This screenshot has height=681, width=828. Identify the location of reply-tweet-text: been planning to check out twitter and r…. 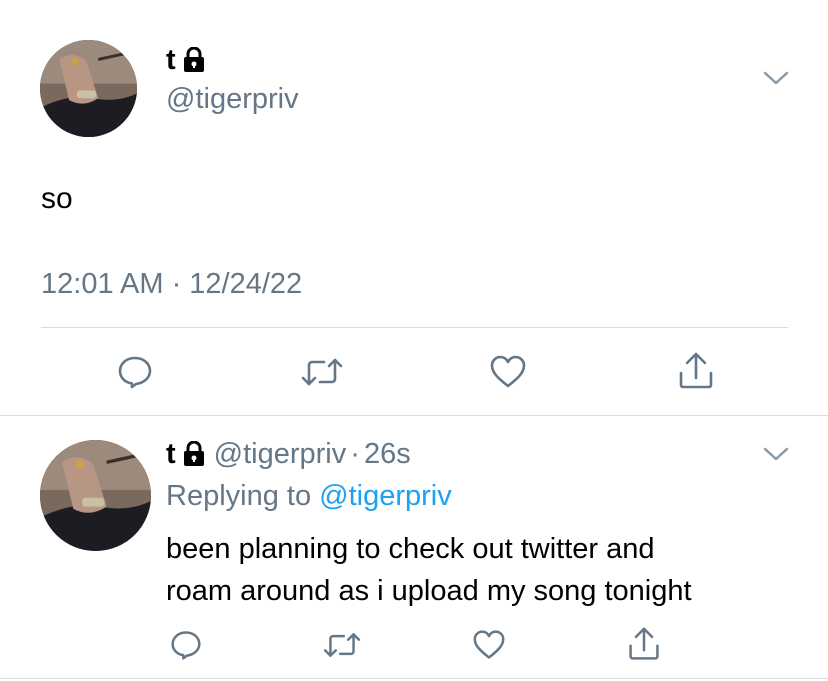
(486, 570).